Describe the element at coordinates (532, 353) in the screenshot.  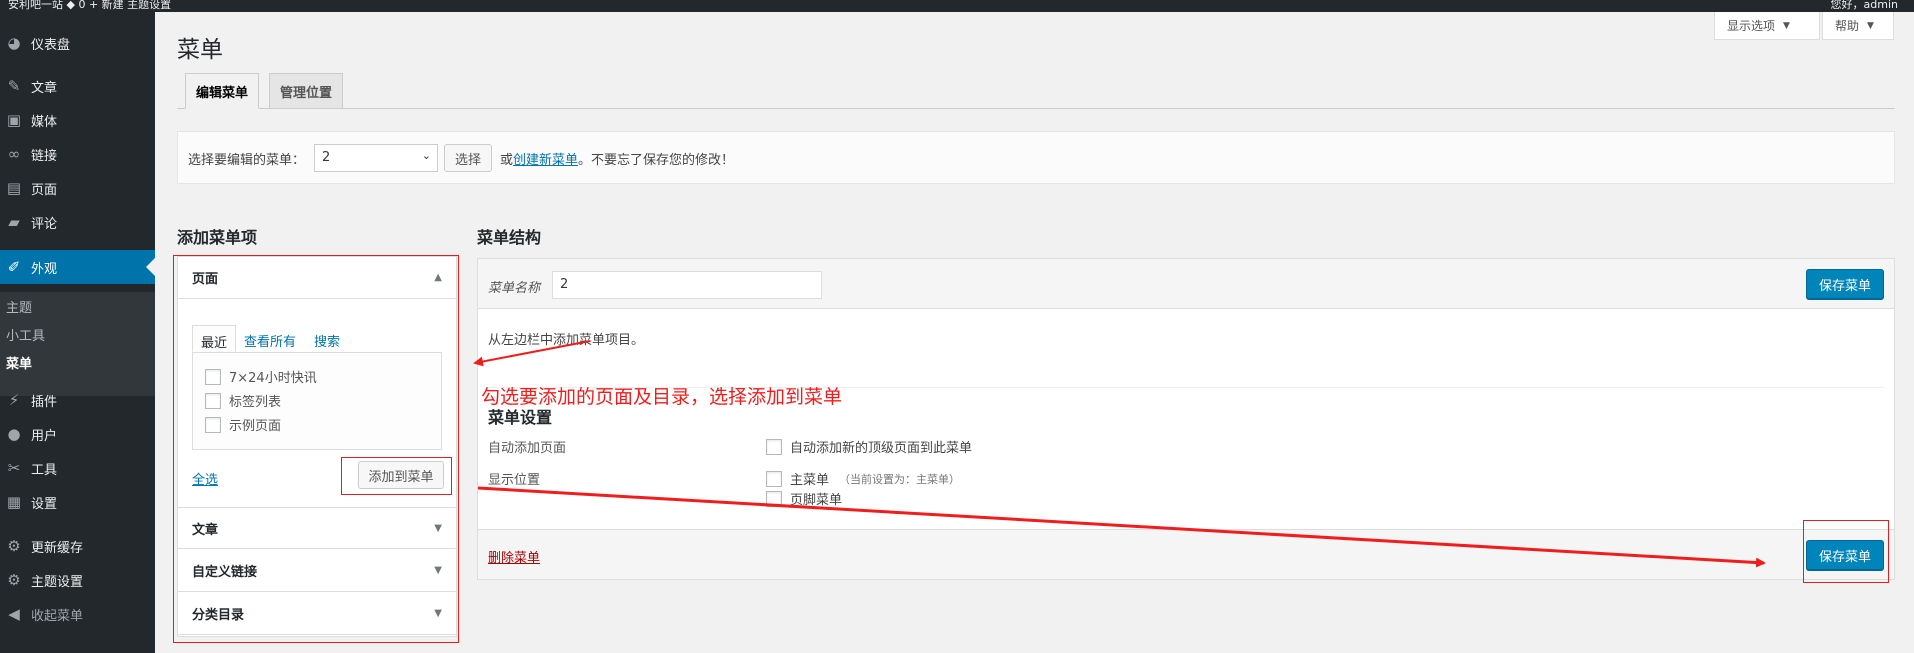
I see `annotation-arrow-left` at that location.